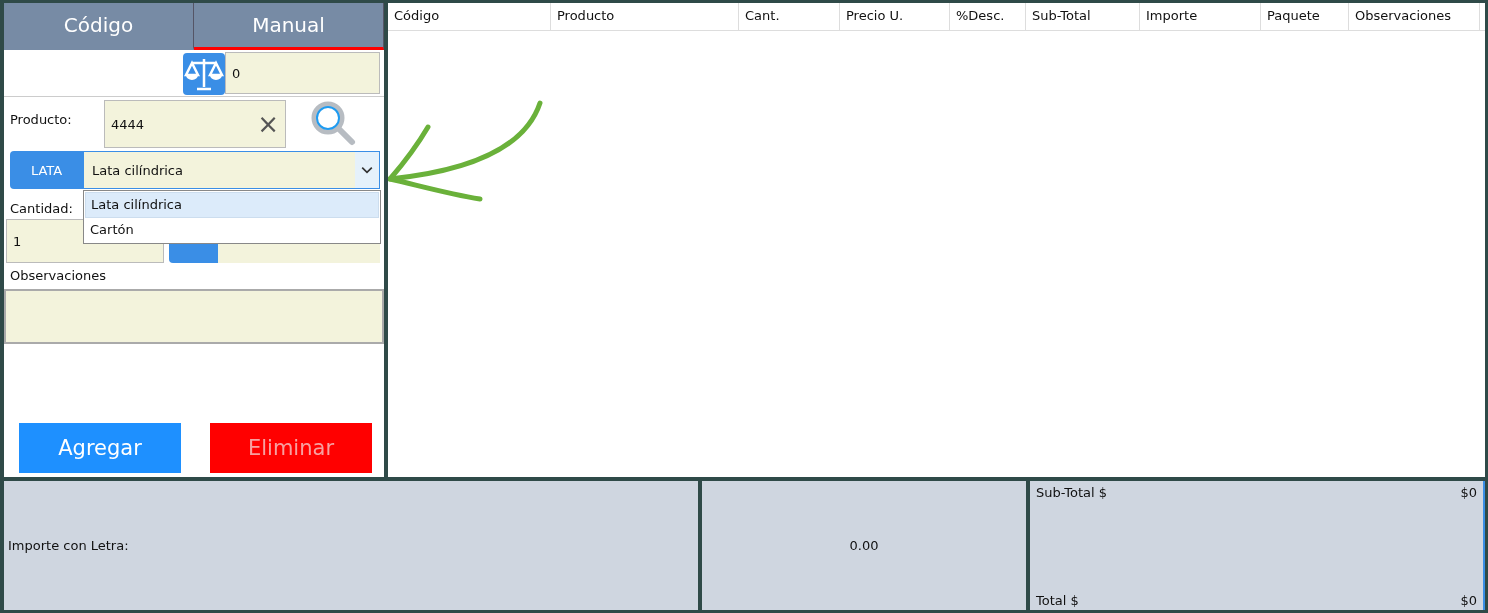 Image resolution: width=1488 pixels, height=613 pixels. Describe the element at coordinates (1057, 600) in the screenshot. I see `total-label: Total $` at that location.